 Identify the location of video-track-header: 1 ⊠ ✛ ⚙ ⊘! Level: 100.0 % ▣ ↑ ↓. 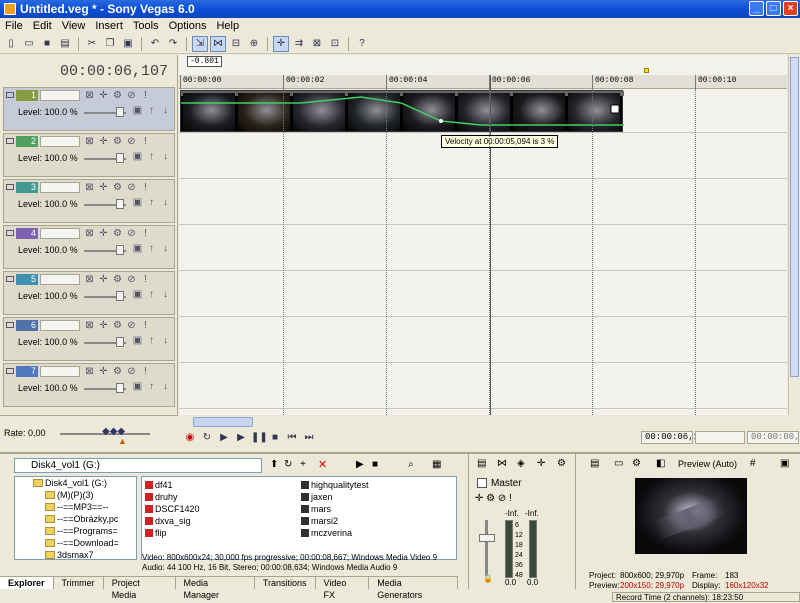
(89, 109).